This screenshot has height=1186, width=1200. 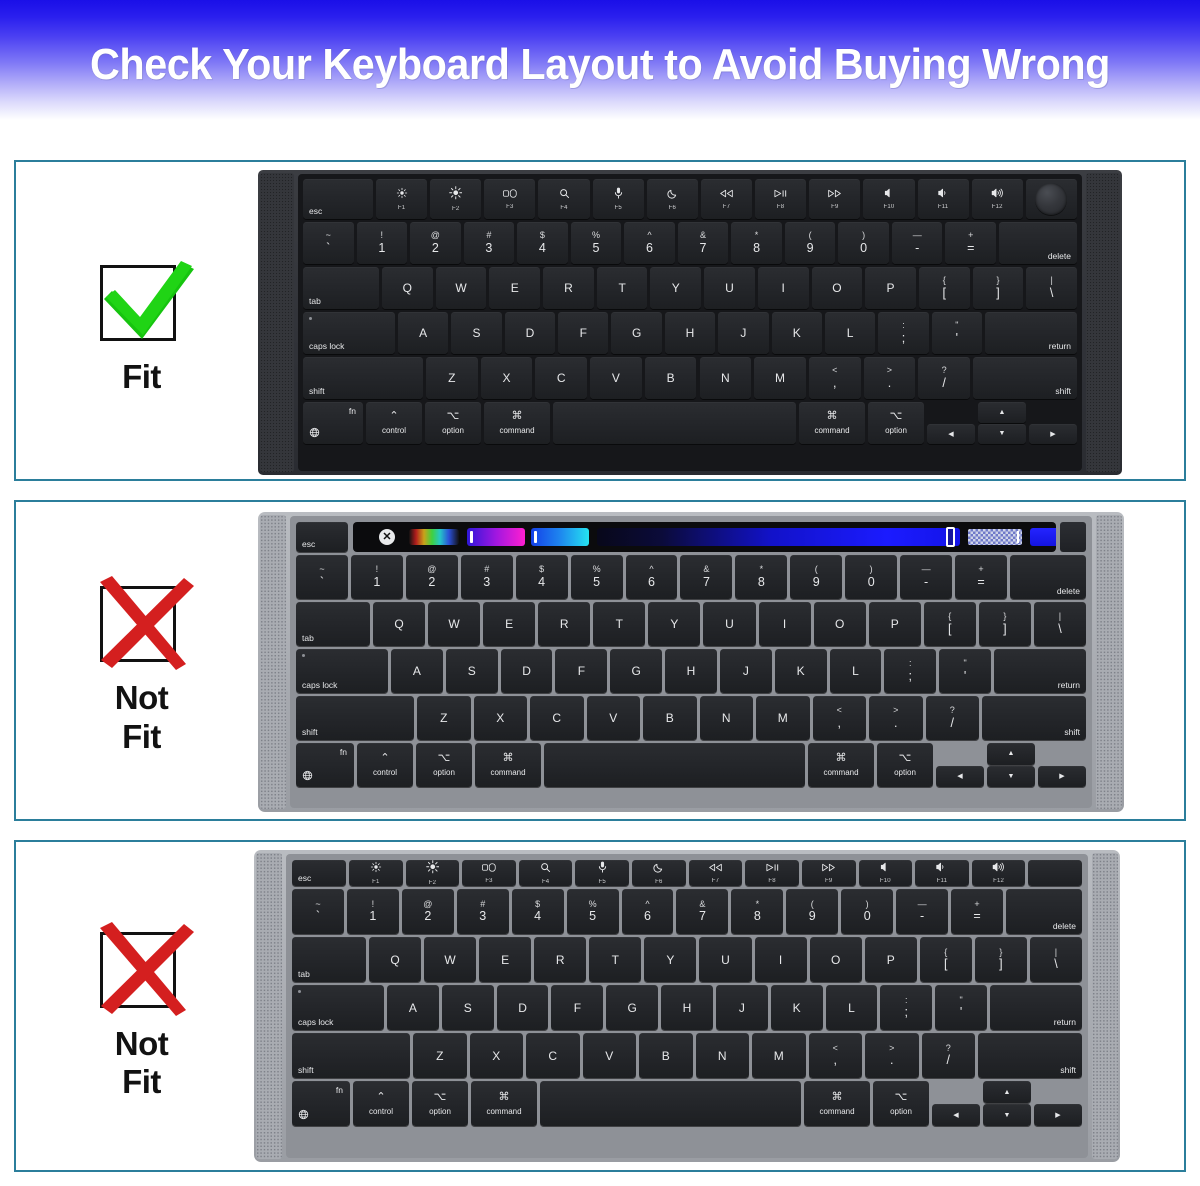 What do you see at coordinates (395, 959) in the screenshot?
I see `key-q: Q` at bounding box center [395, 959].